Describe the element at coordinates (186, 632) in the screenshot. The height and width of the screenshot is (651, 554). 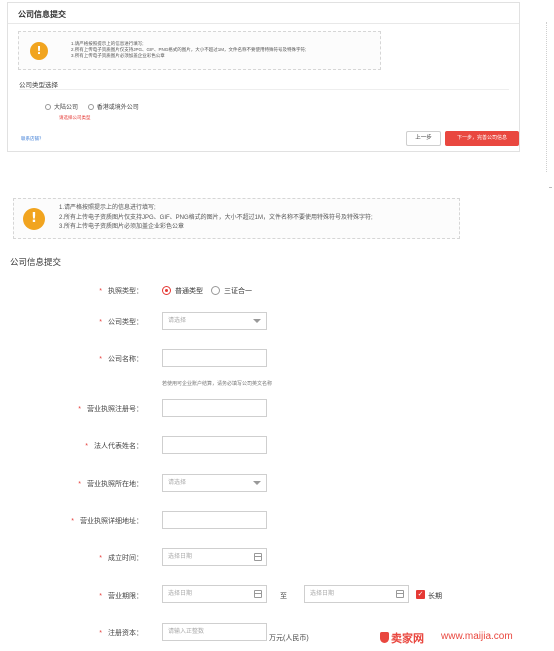
I see `input-placeholder: 请输入正整数` at that location.